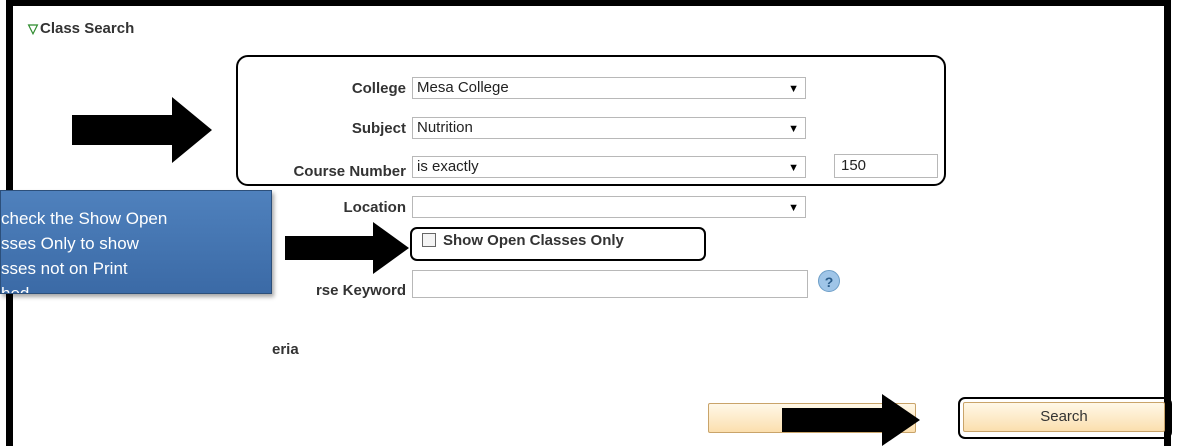  I want to click on location-select: ▼, so click(609, 207).